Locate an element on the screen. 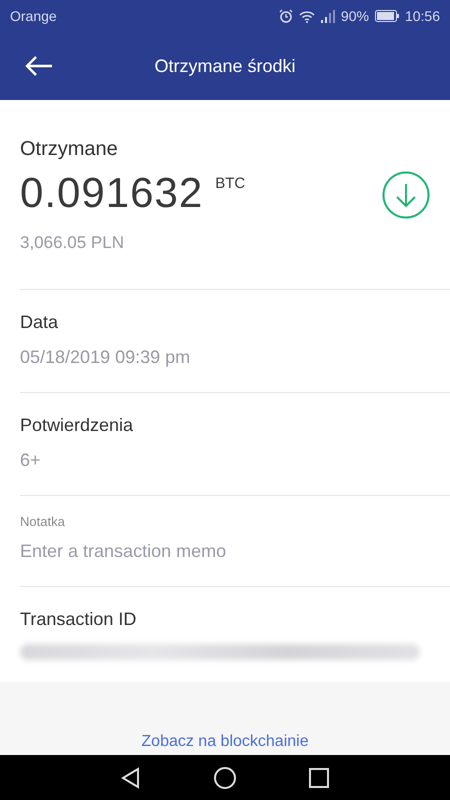 The width and height of the screenshot is (450, 800). btc-amount: 0.091632 is located at coordinates (112, 193).